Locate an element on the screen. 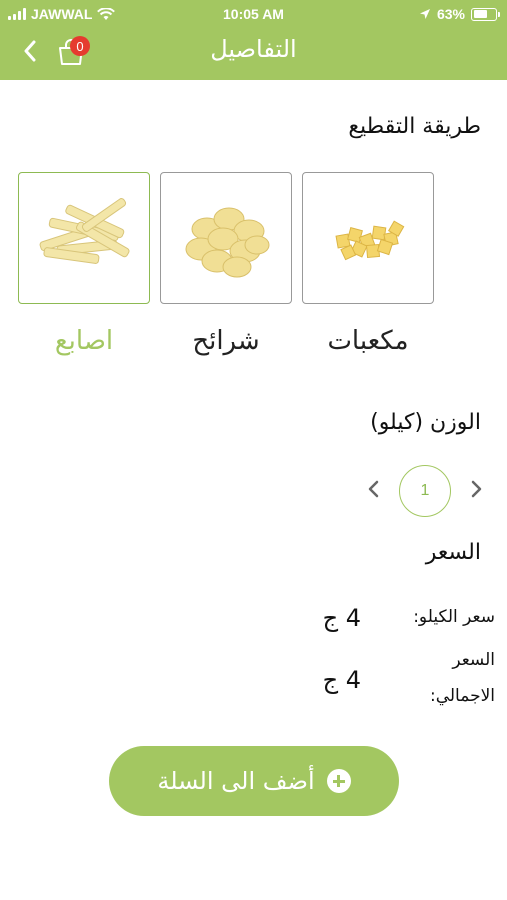  cut-option-fingers is located at coordinates (84, 238).